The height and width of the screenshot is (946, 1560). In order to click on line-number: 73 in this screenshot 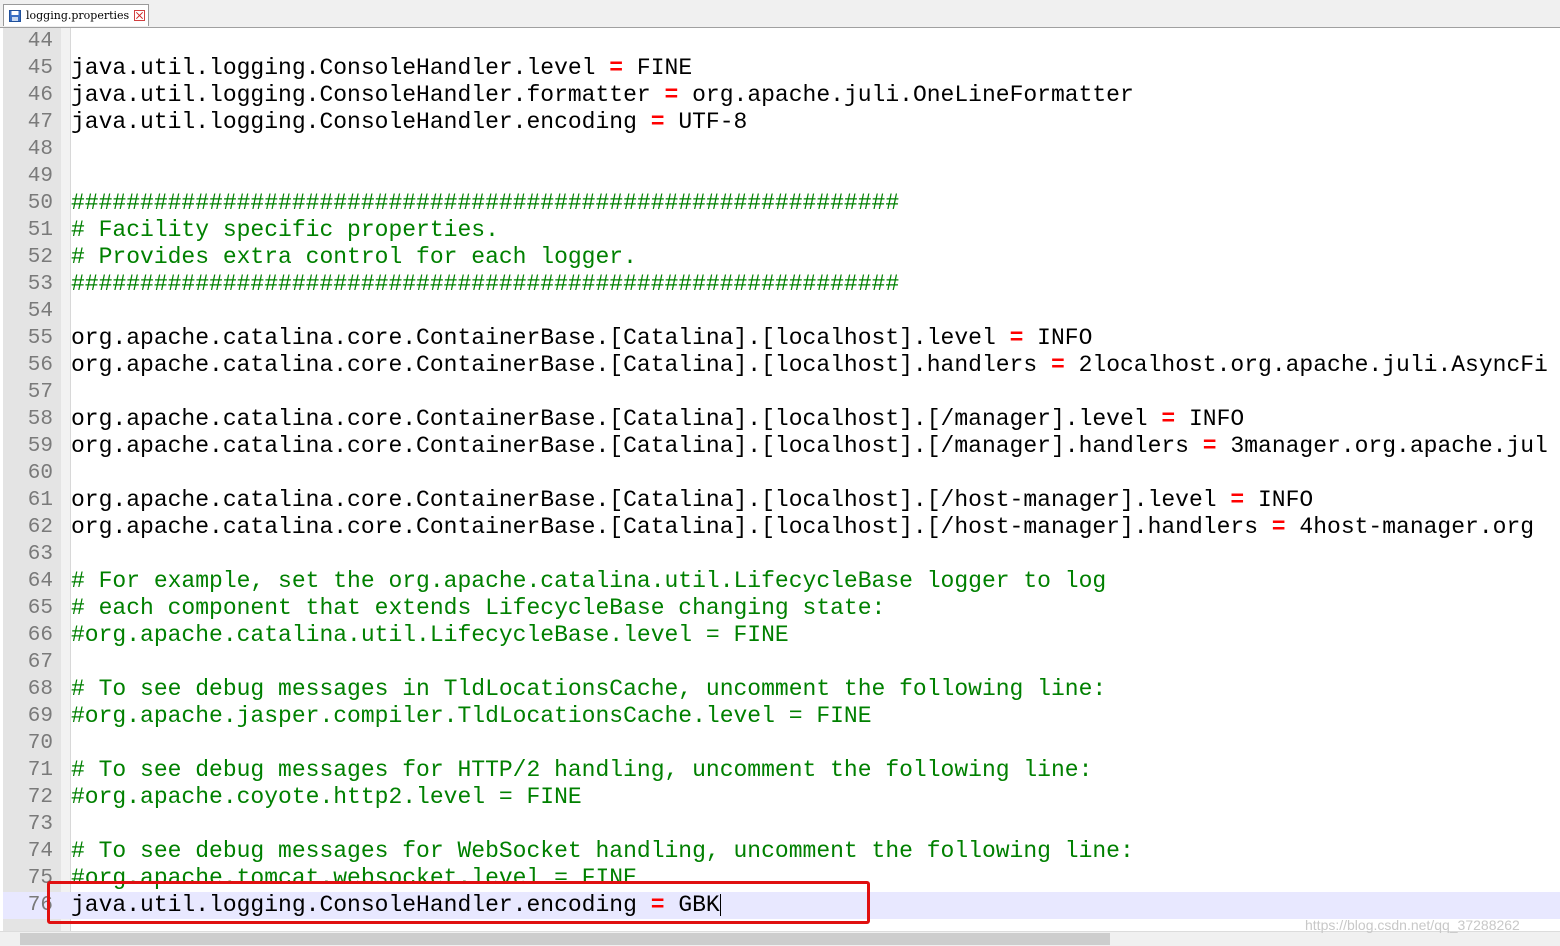, I will do `click(40, 824)`.